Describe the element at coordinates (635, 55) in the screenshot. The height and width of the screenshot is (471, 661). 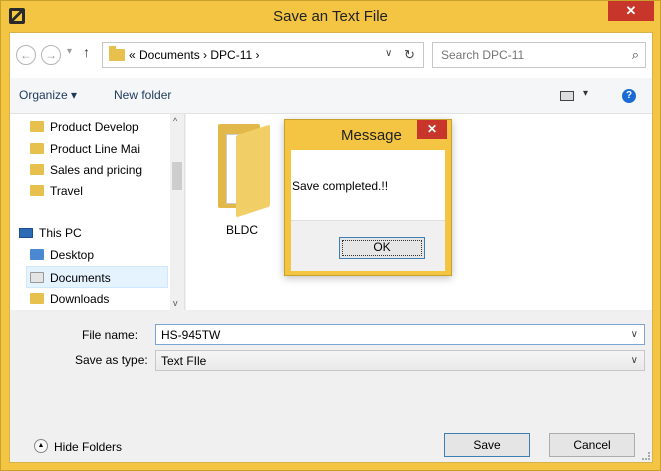
I see `search-icon: ⌕` at that location.